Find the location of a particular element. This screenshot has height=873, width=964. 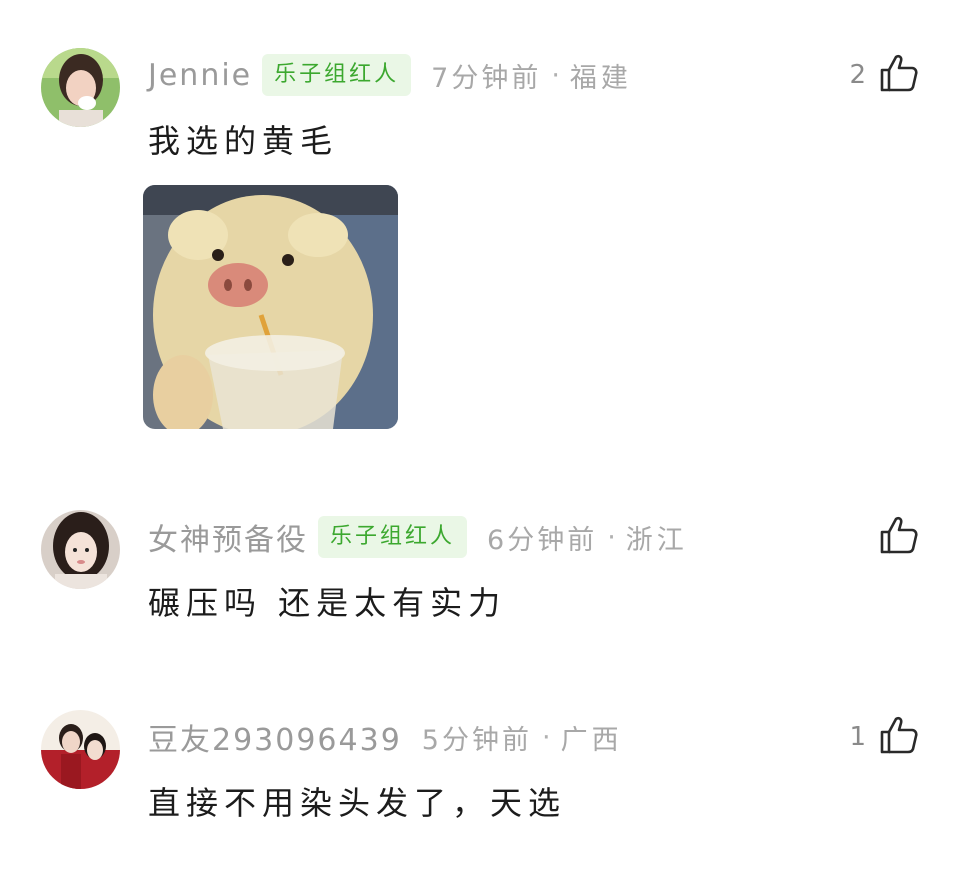

comment-meta: Jennie 乐子组红人 7分钟前 · 福建 is located at coordinates (390, 75).